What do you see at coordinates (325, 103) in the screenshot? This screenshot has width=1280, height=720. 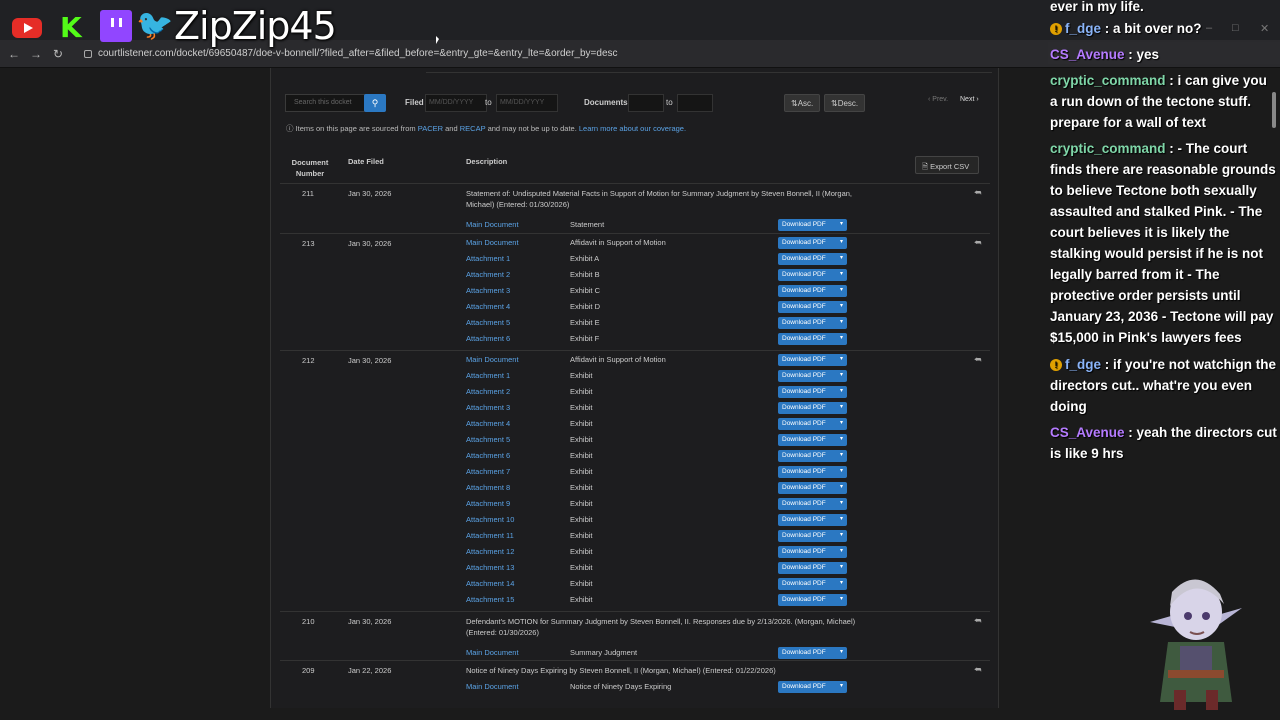 I see `docket-search-input: Search this docket` at bounding box center [325, 103].